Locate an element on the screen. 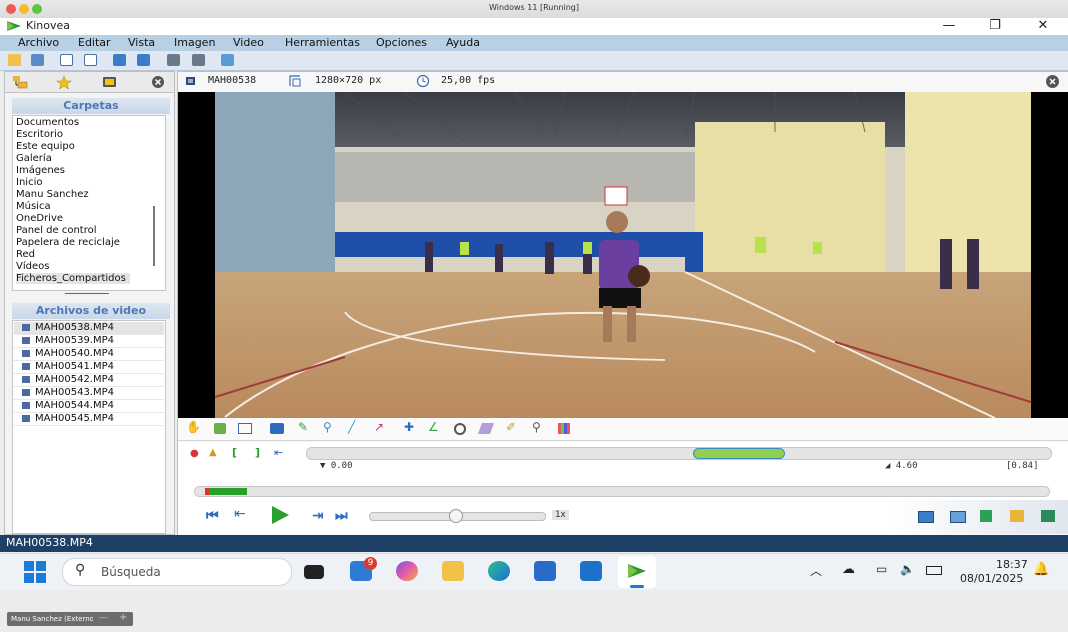  previous-frame-icon: ⇤ is located at coordinates (240, 514).